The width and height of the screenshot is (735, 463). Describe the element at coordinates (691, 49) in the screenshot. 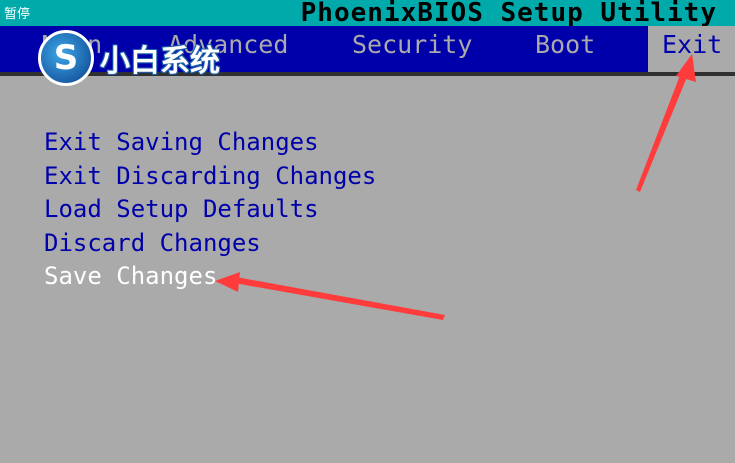

I see `tab-exit: Exit` at that location.